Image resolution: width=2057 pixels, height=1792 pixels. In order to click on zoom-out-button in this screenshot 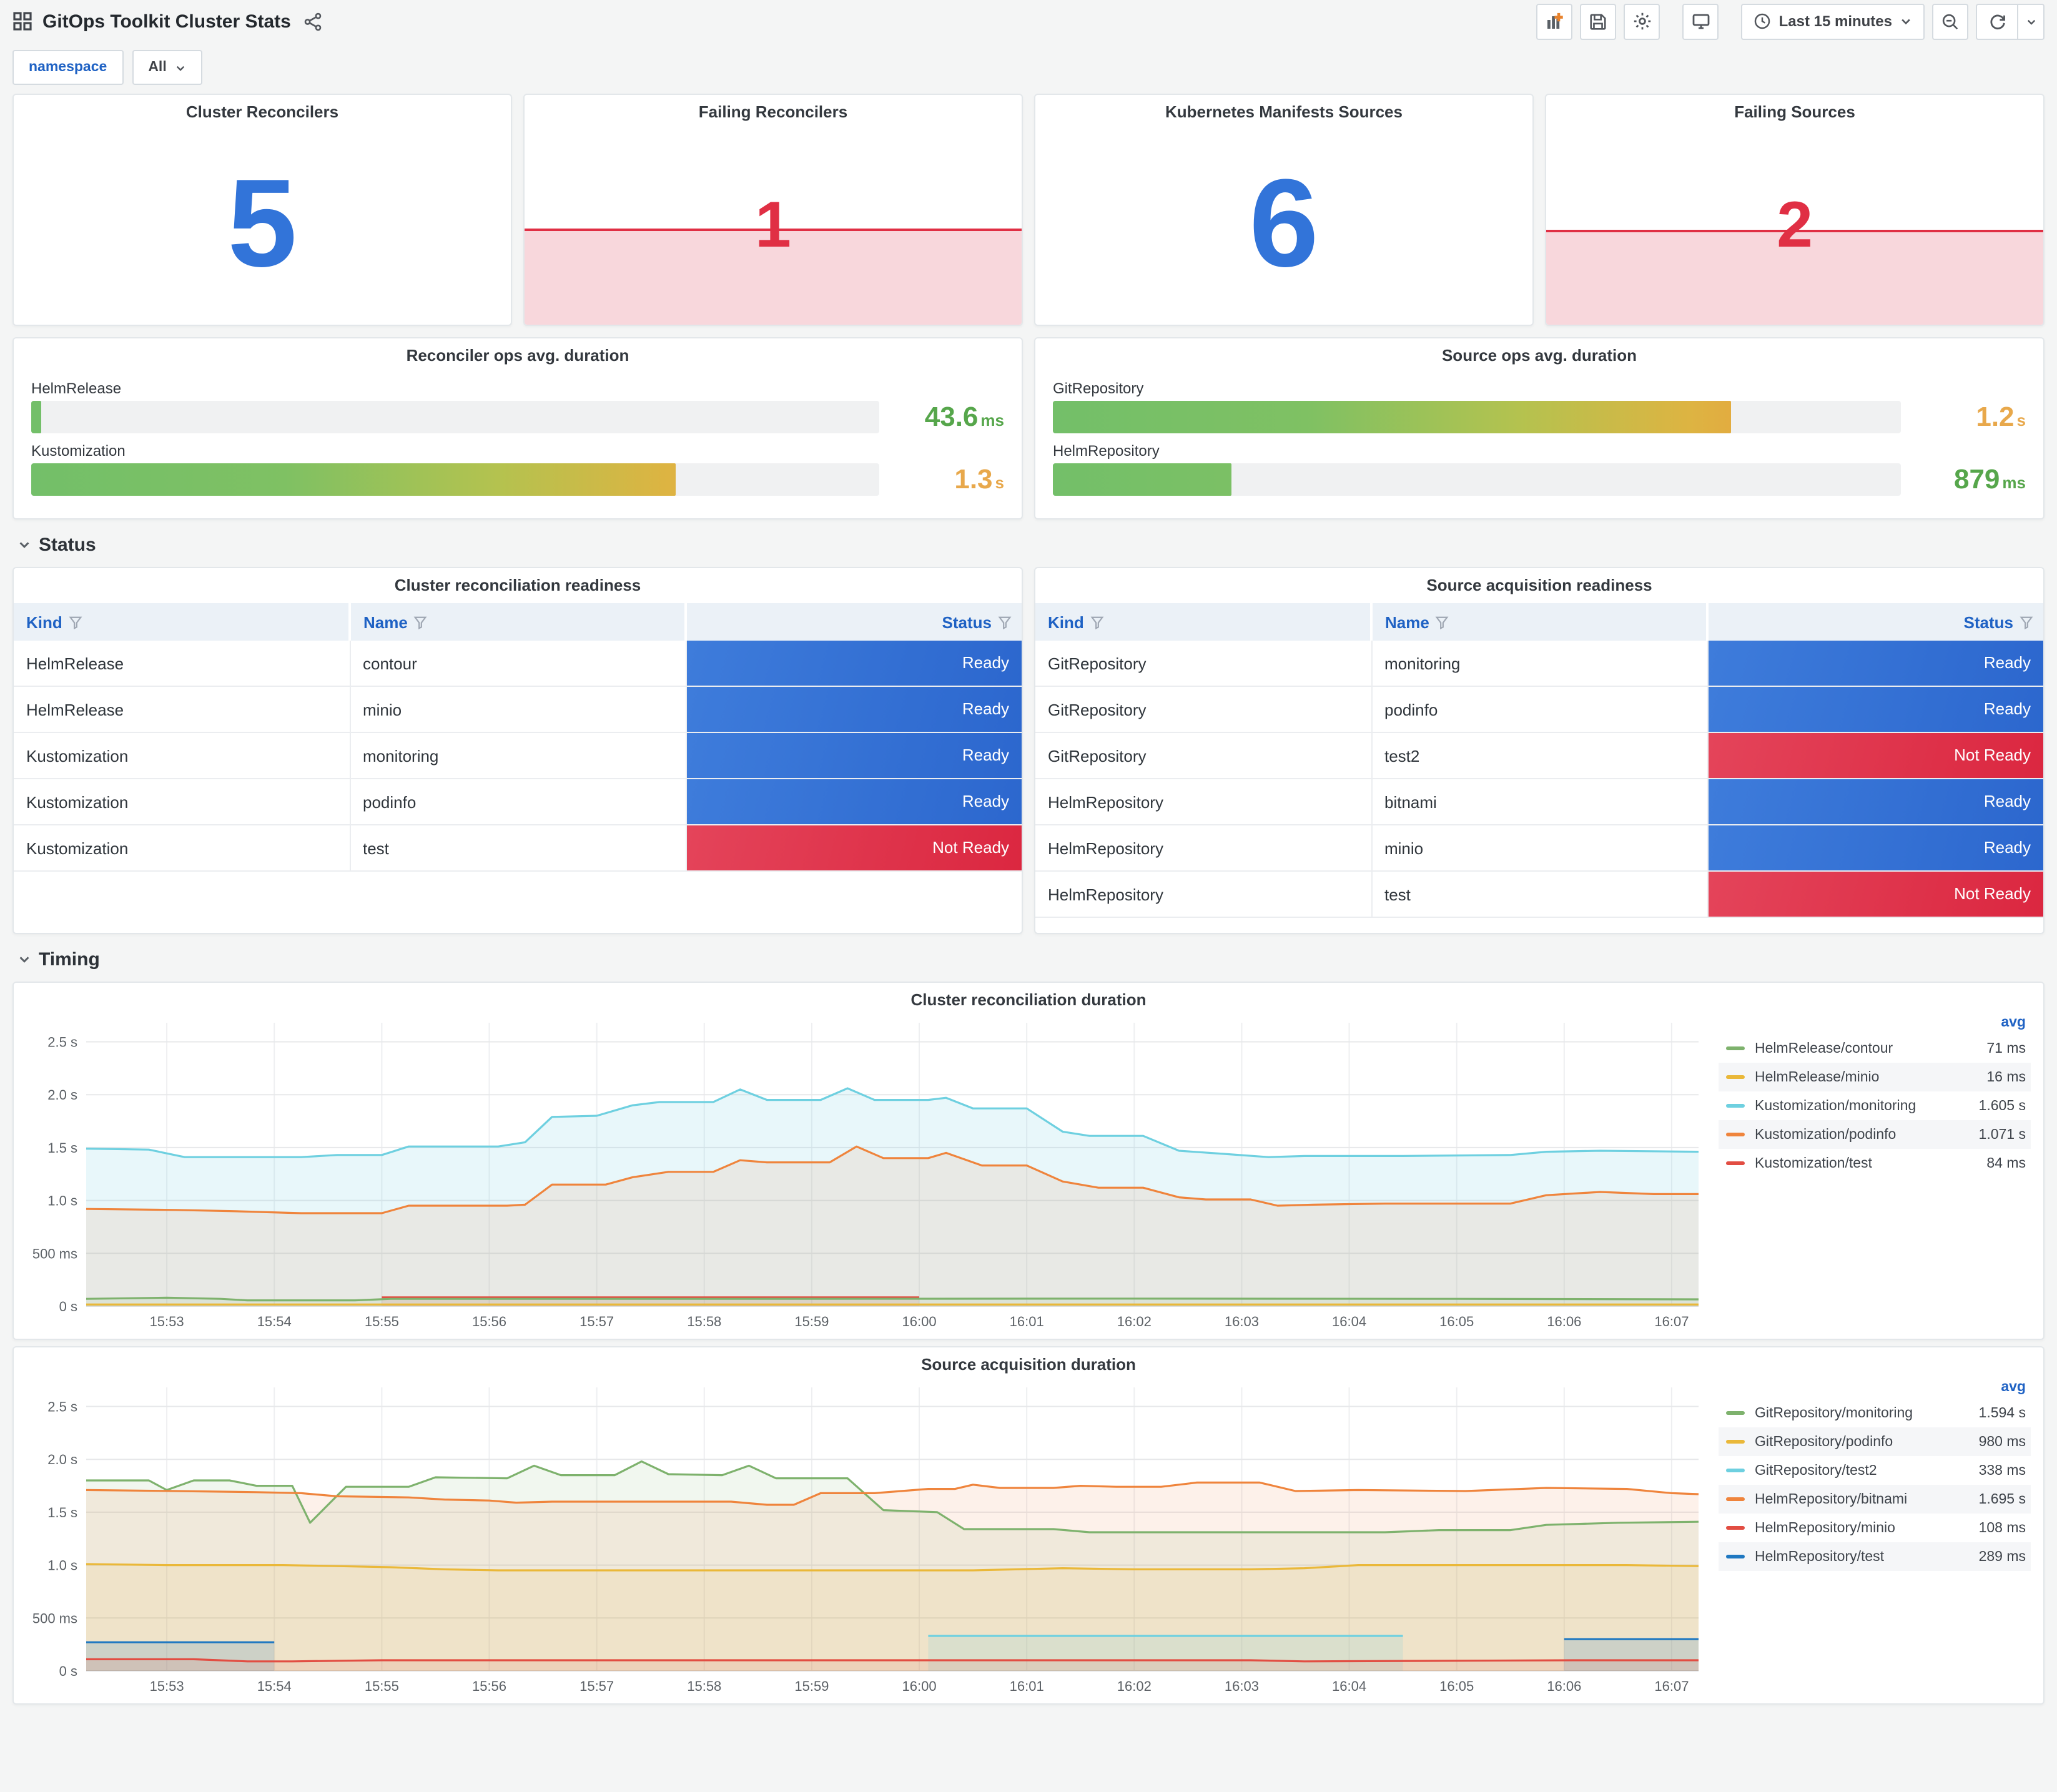, I will do `click(1950, 21)`.